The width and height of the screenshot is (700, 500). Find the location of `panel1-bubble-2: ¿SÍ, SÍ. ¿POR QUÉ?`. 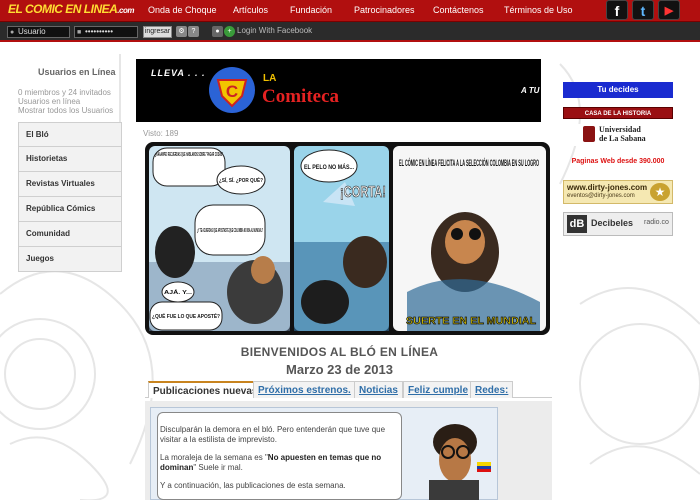

panel1-bubble-2: ¿SÍ, SÍ. ¿POR QUÉ? is located at coordinates (241, 180).